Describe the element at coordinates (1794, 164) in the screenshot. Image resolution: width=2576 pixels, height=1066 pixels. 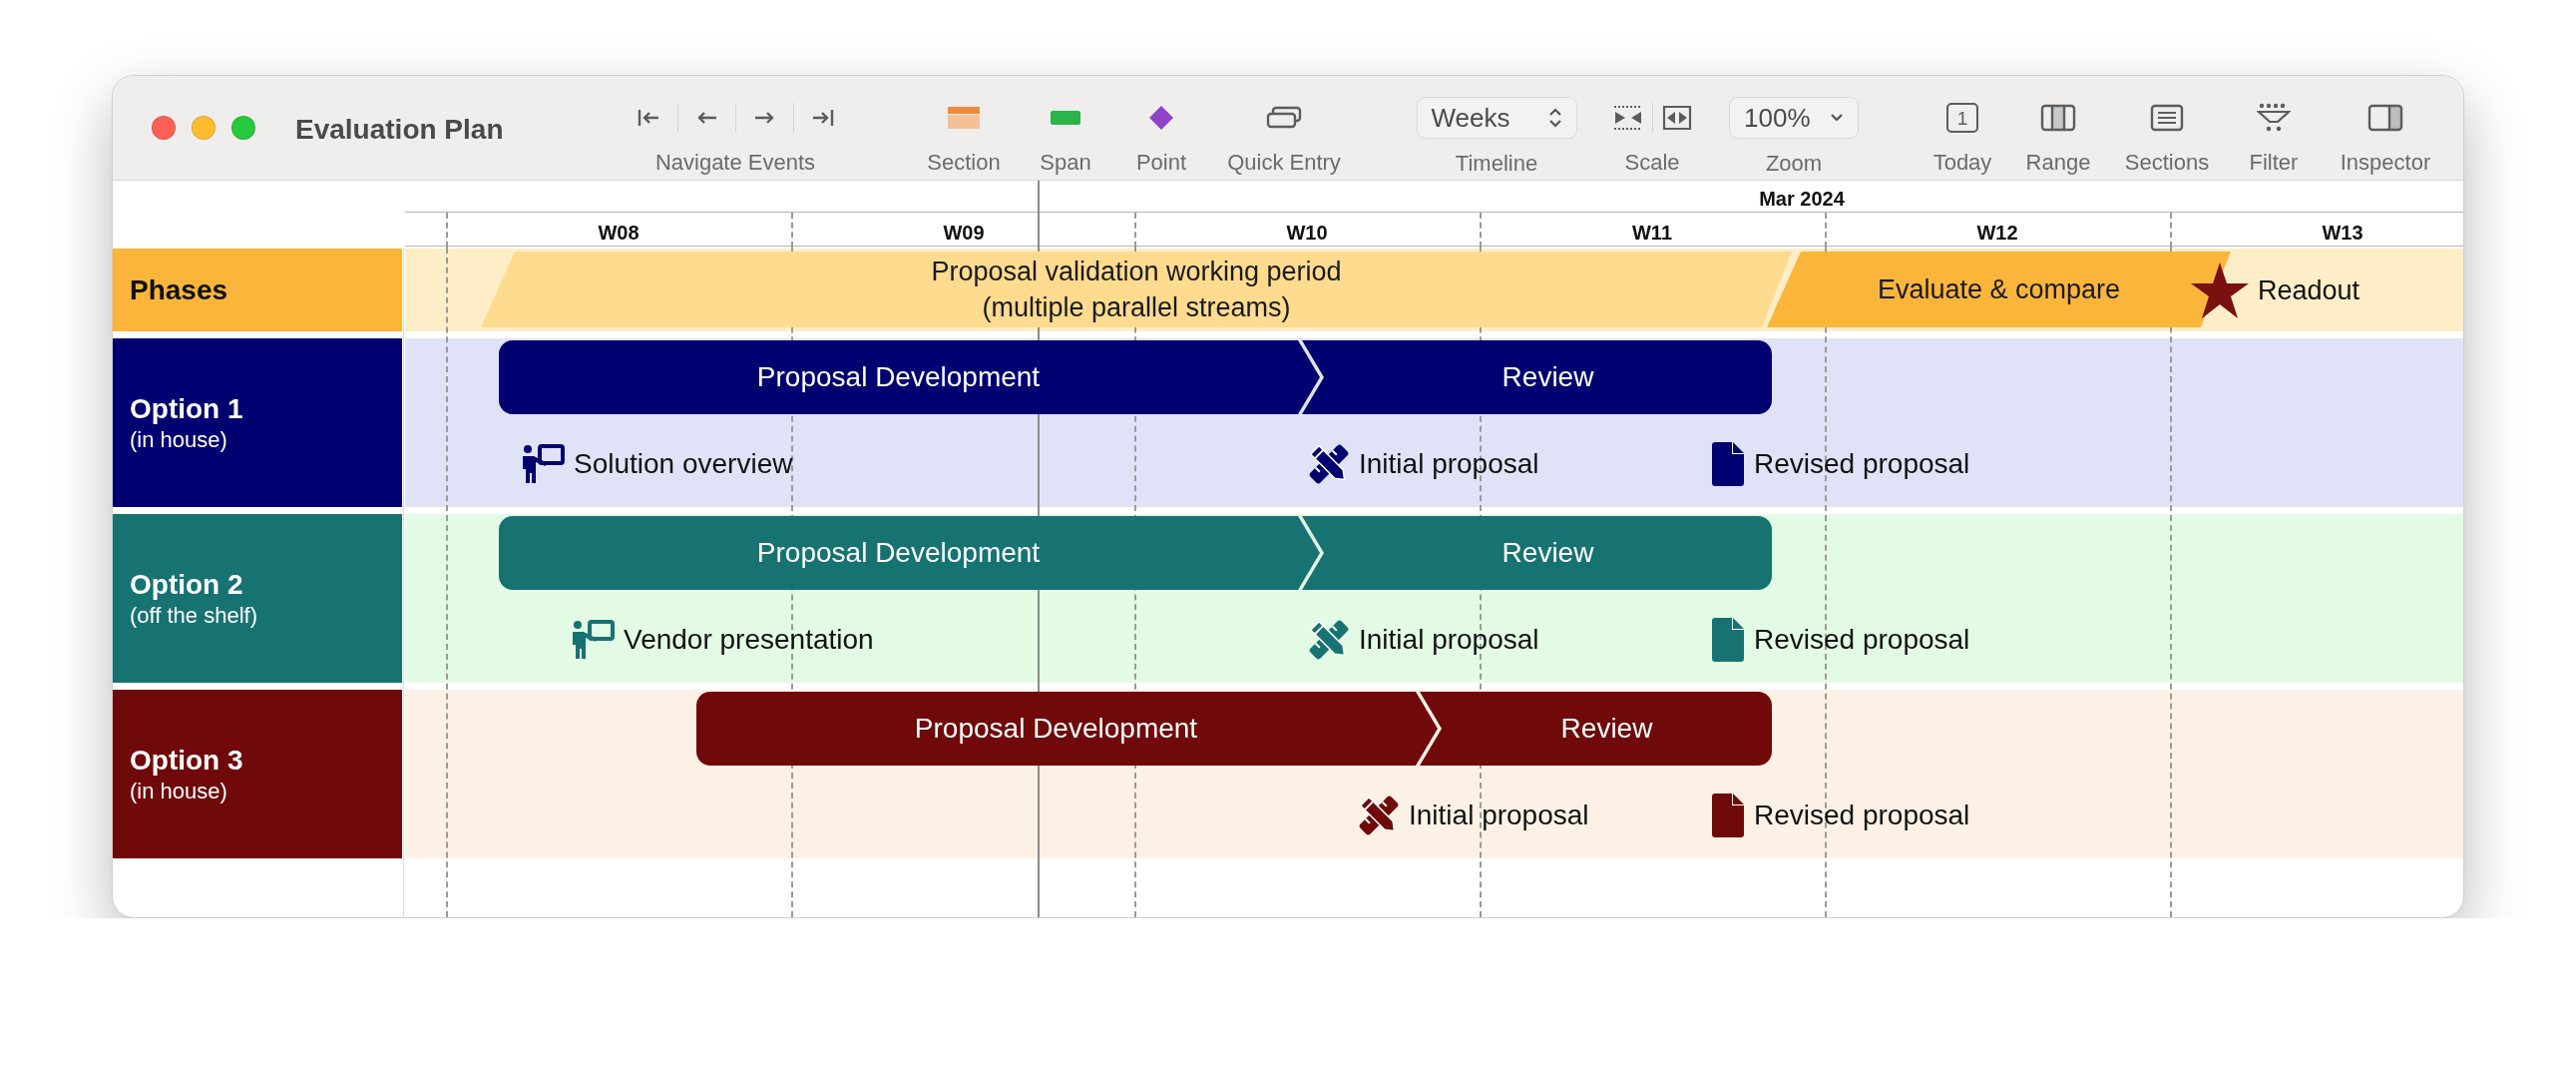
I see `toolbar-label: Zoom` at that location.